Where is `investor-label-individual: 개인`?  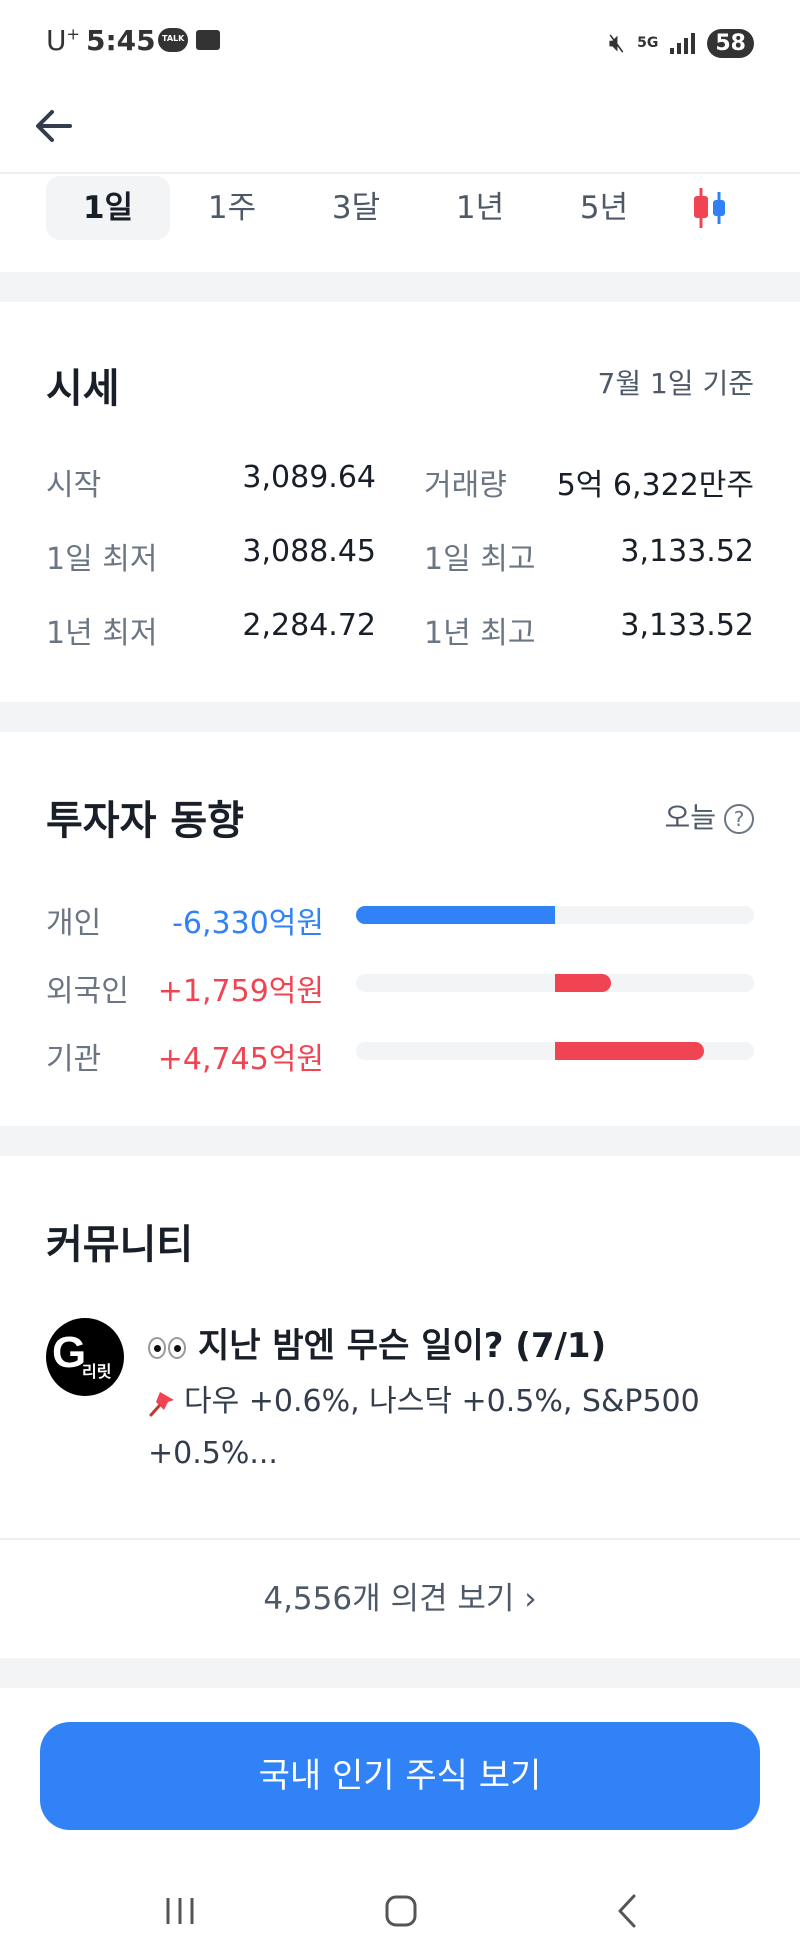
investor-label-individual: 개인 is located at coordinates (74, 923).